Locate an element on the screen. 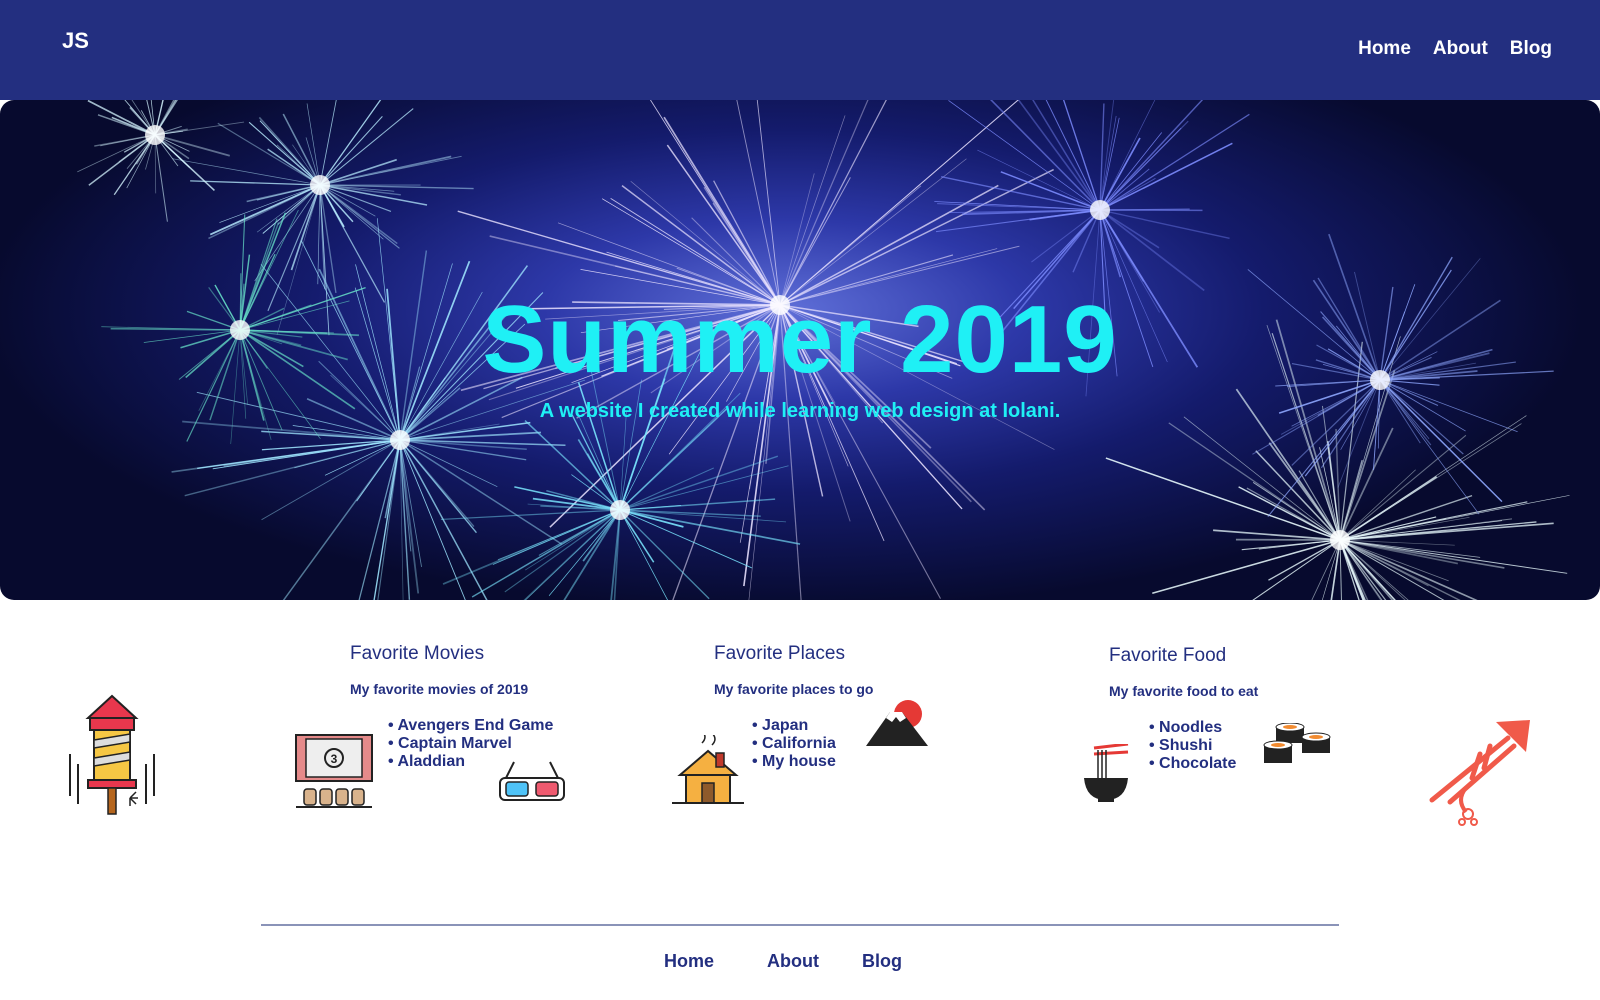 This screenshot has width=1600, height=1000. noodle-bowl-icon is located at coordinates (1106, 773).